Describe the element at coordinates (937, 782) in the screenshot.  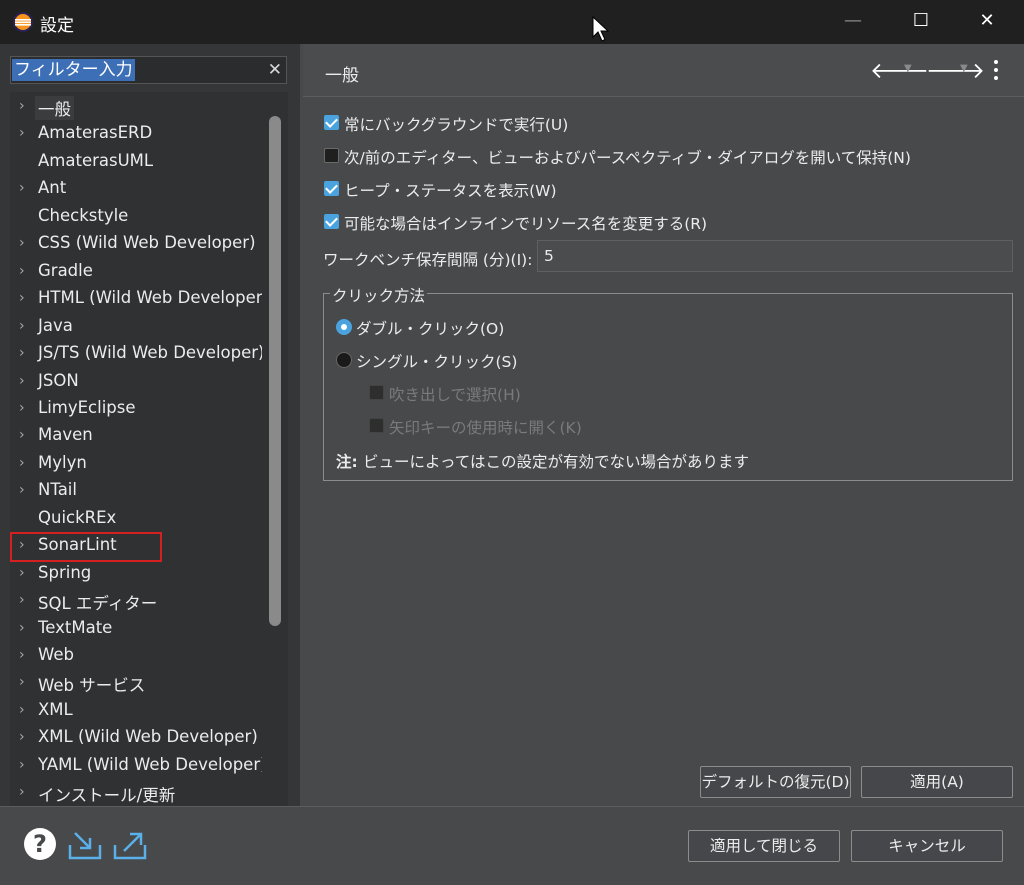
I see `apply-button: 適用(A)` at that location.